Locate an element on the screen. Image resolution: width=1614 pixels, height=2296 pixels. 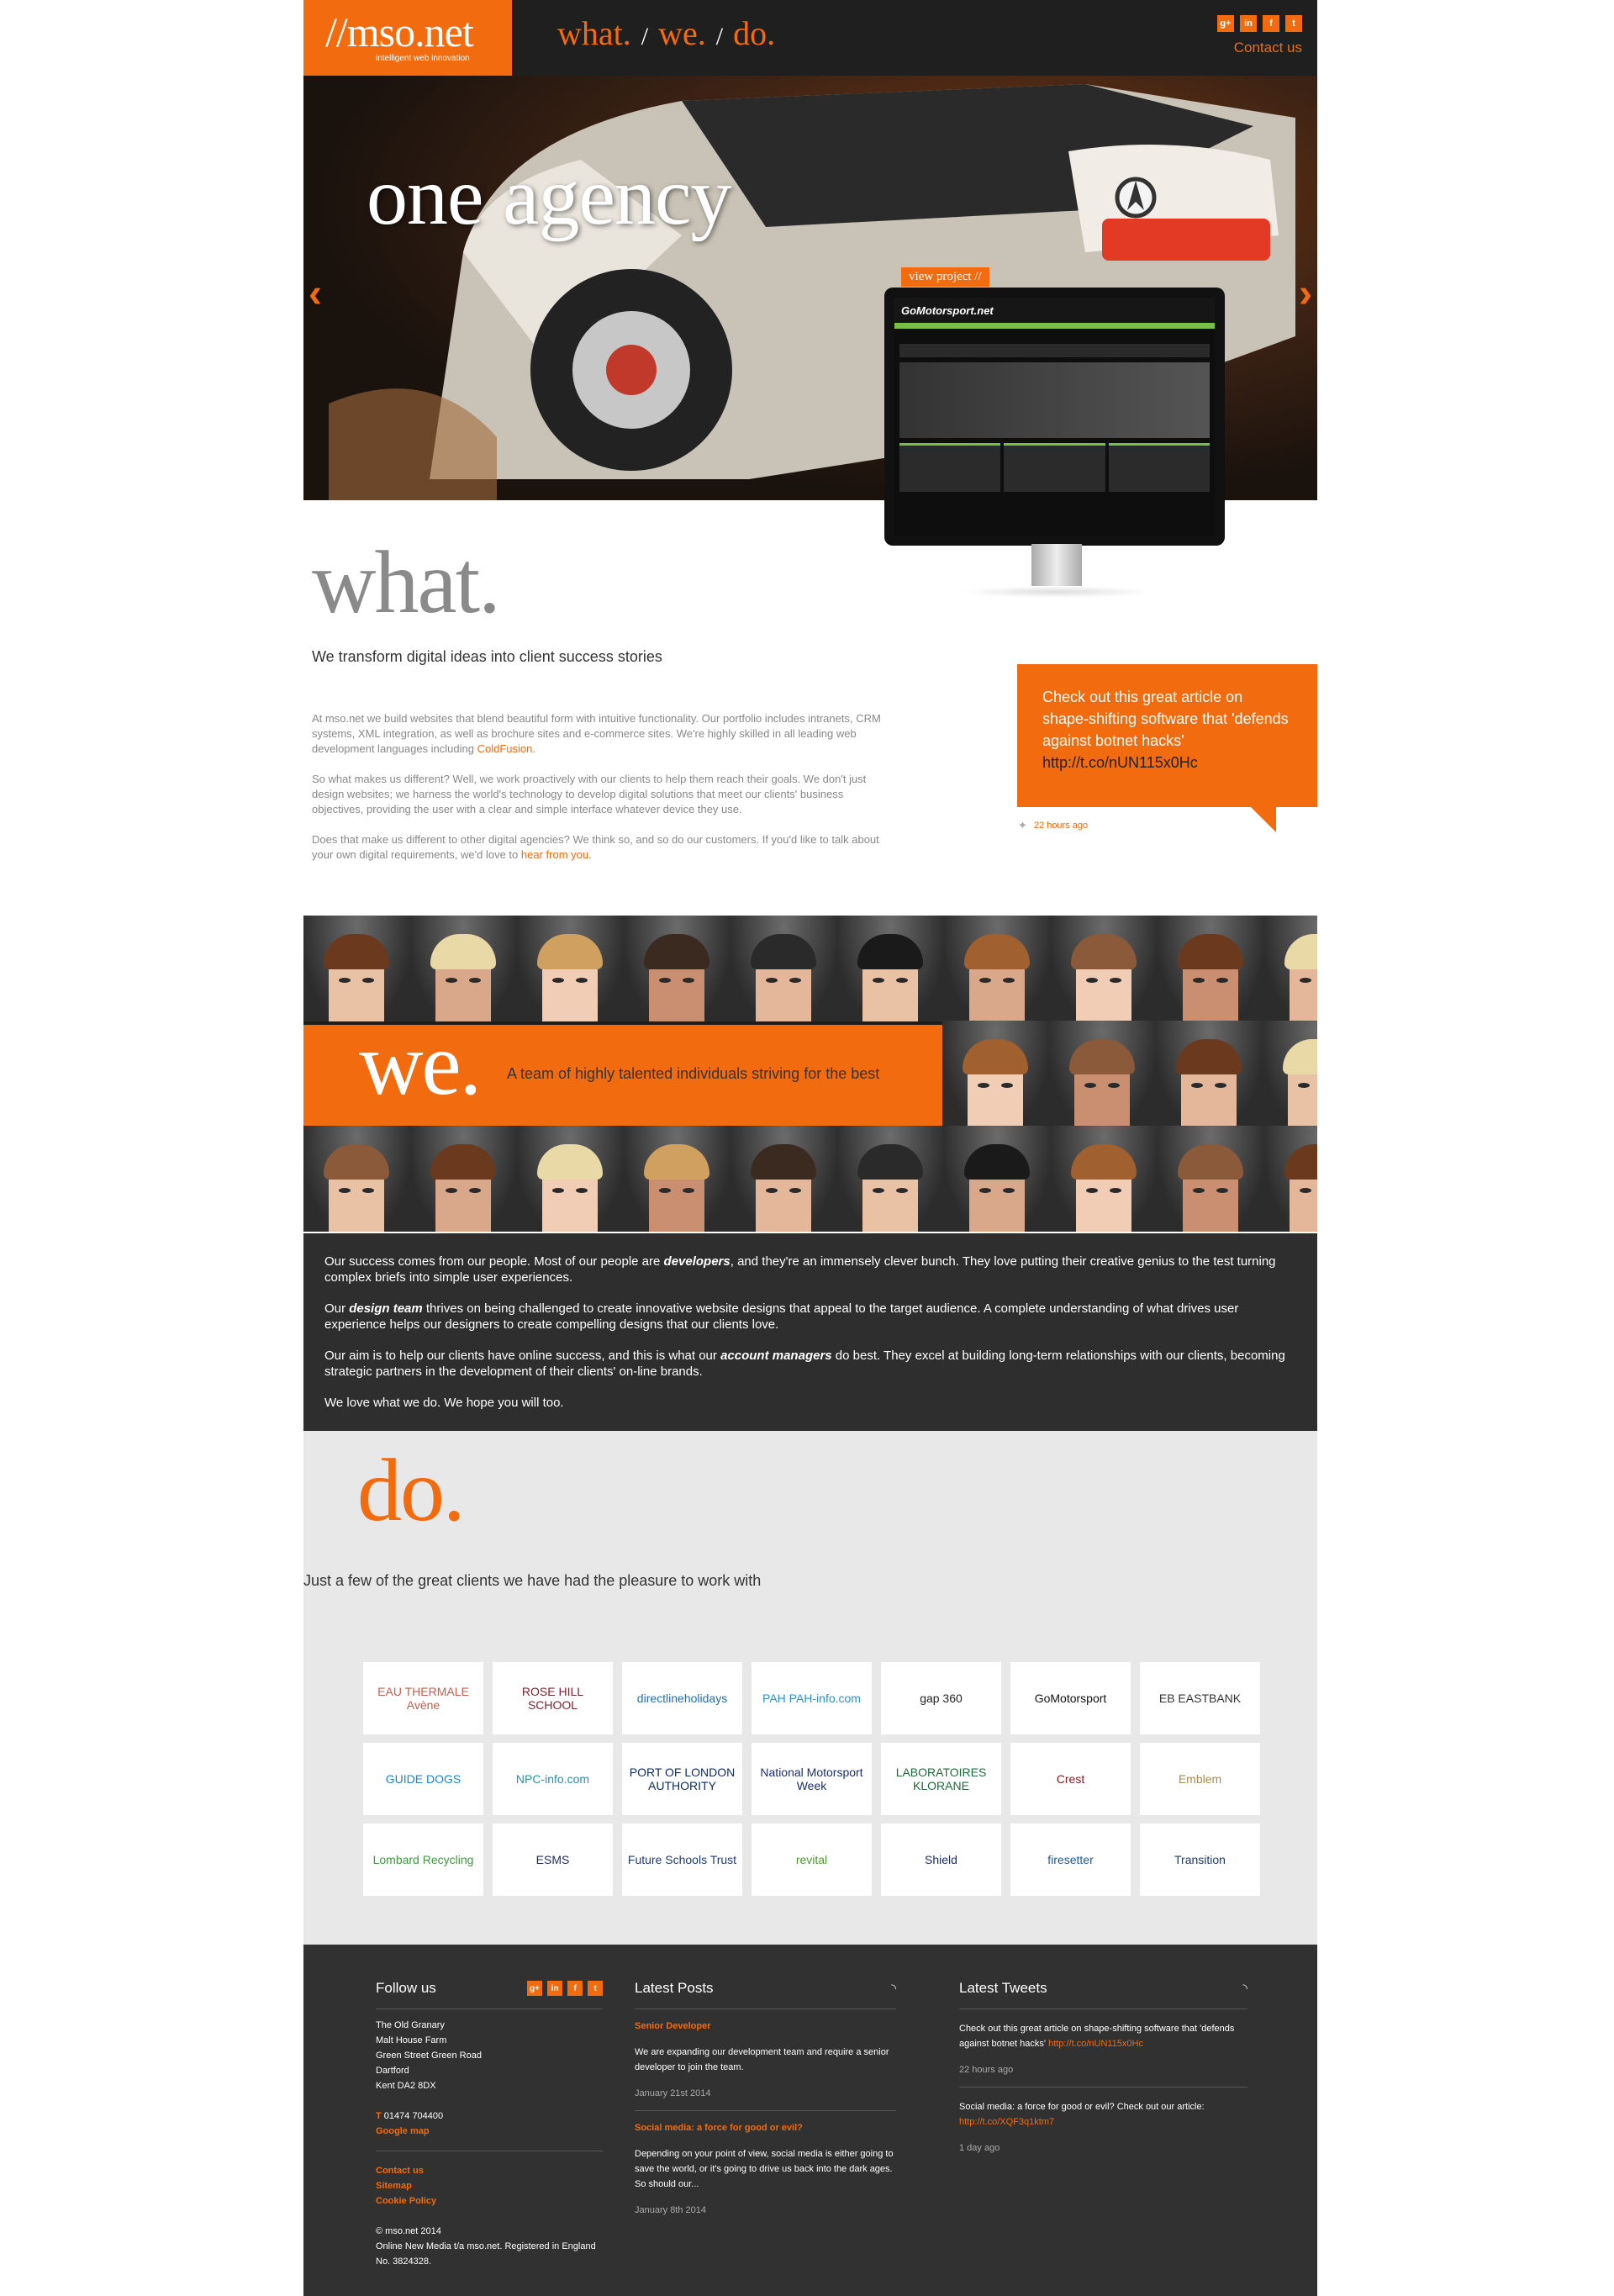
client-logo: Lombard Recycling is located at coordinates (423, 1860).